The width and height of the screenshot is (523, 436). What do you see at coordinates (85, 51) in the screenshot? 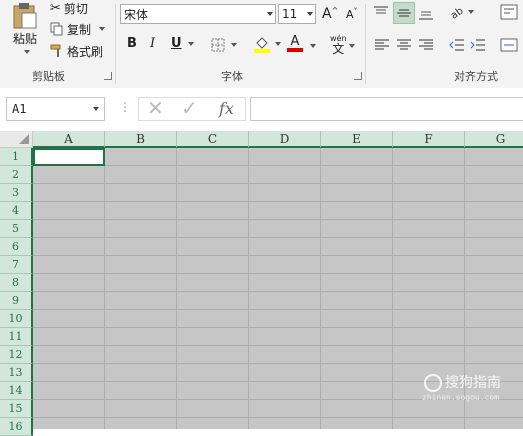
I see `format-painter-label: 格式刷` at bounding box center [85, 51].